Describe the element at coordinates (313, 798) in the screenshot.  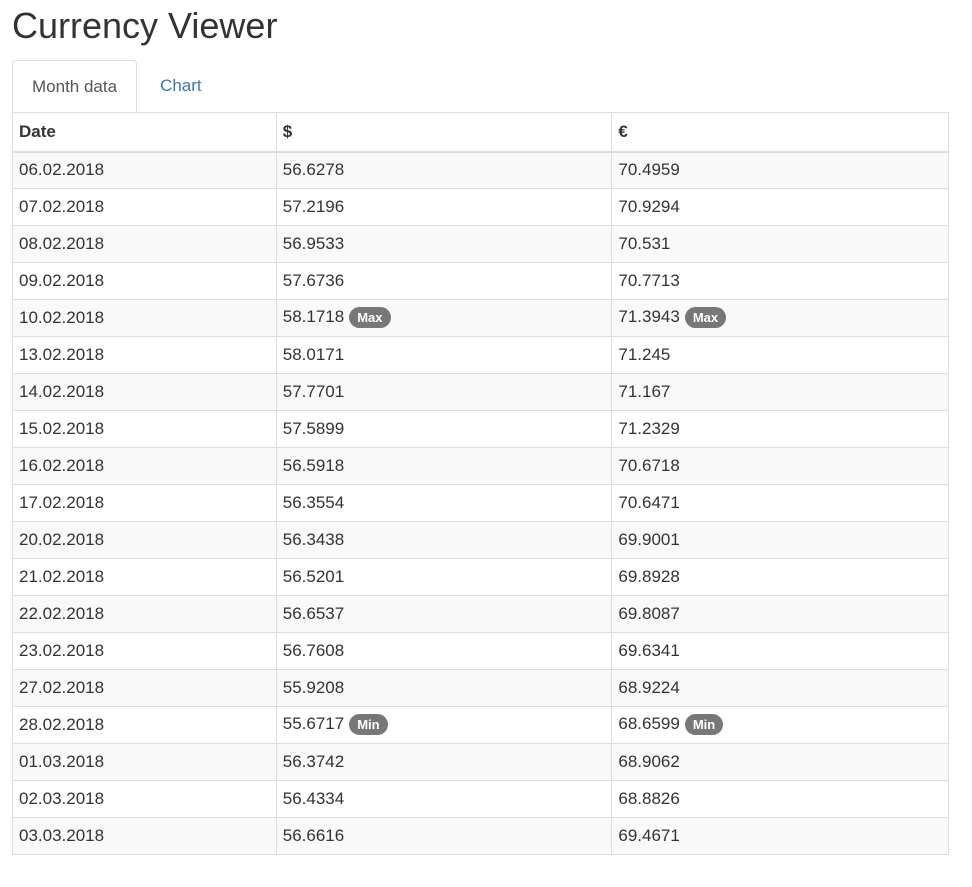
I see `usd-cell-value: 56.4334` at that location.